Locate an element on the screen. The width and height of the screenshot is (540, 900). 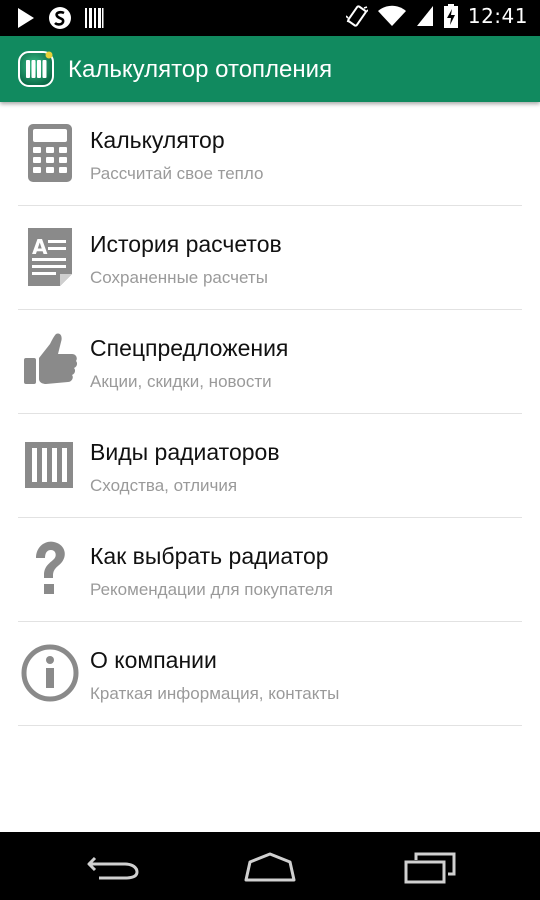
menu-item-about: О компании Краткая информация, контакты is located at coordinates (270, 674).